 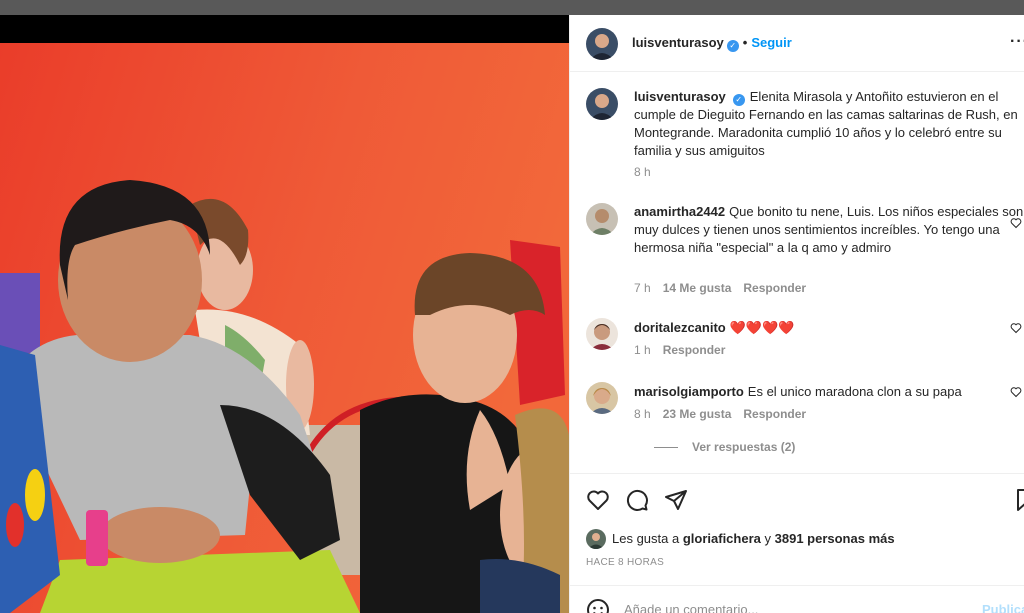 What do you see at coordinates (743, 447) in the screenshot?
I see `view-replies-label: Ver respuestas (2)` at bounding box center [743, 447].